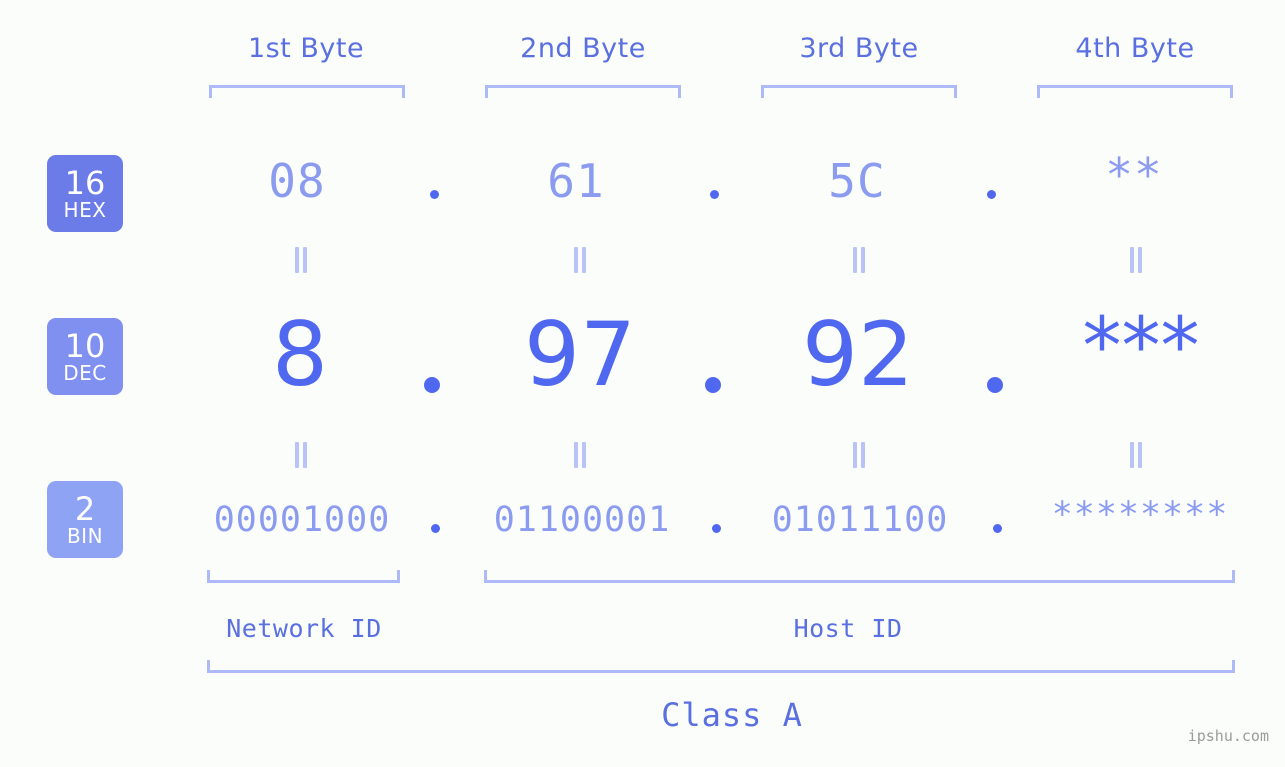 This screenshot has width=1285, height=767. I want to click on hex-byte-4: **, so click(1134, 175).